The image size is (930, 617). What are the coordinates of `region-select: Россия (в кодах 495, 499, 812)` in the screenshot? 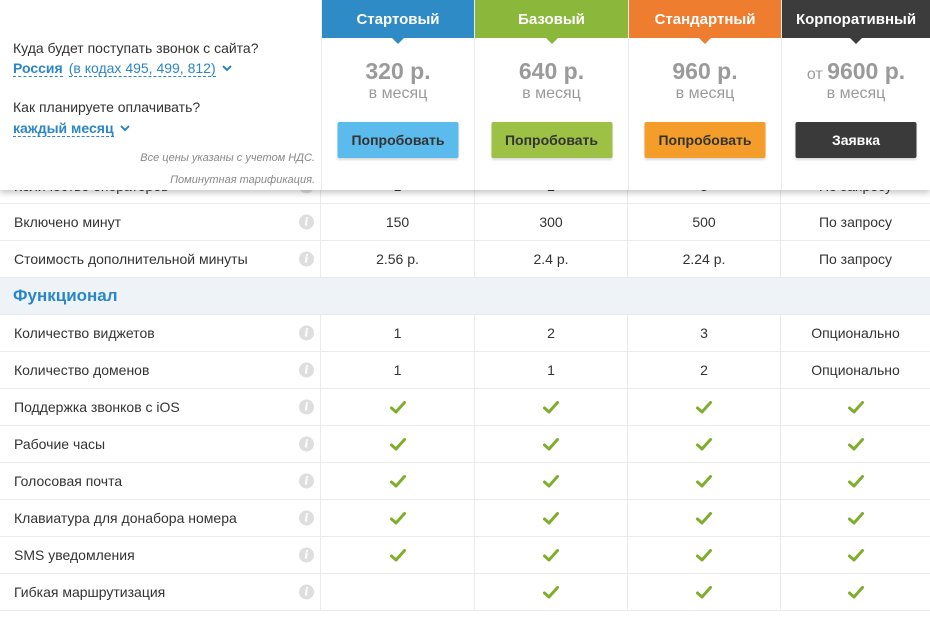 It's located at (122, 68).